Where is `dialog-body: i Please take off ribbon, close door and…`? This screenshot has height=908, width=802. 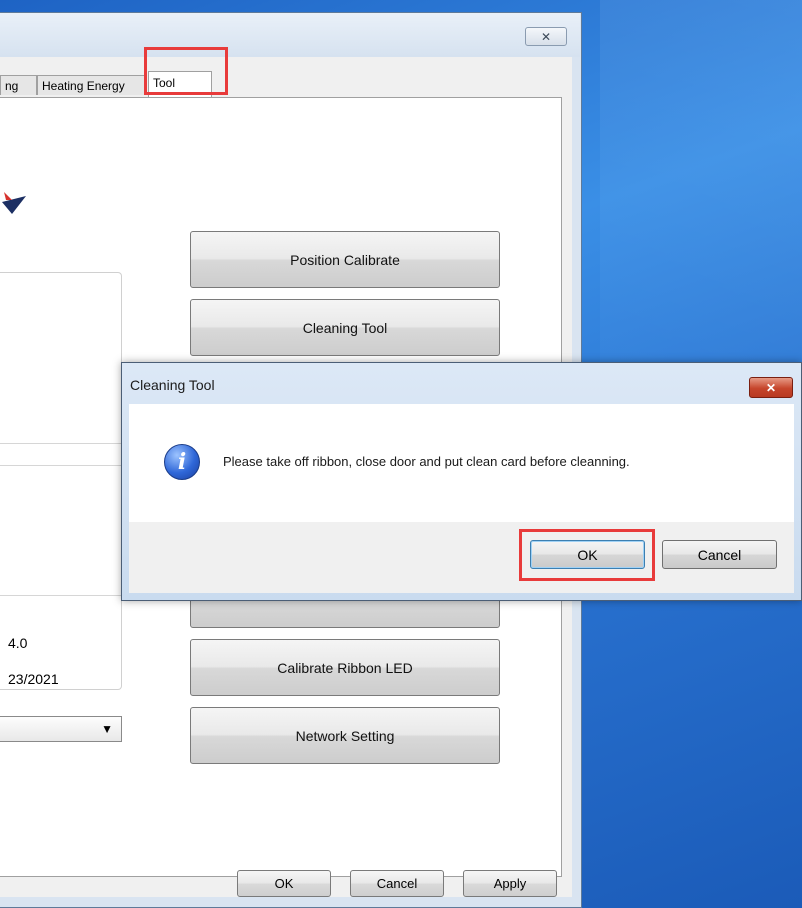 dialog-body: i Please take off ribbon, close door and… is located at coordinates (461, 463).